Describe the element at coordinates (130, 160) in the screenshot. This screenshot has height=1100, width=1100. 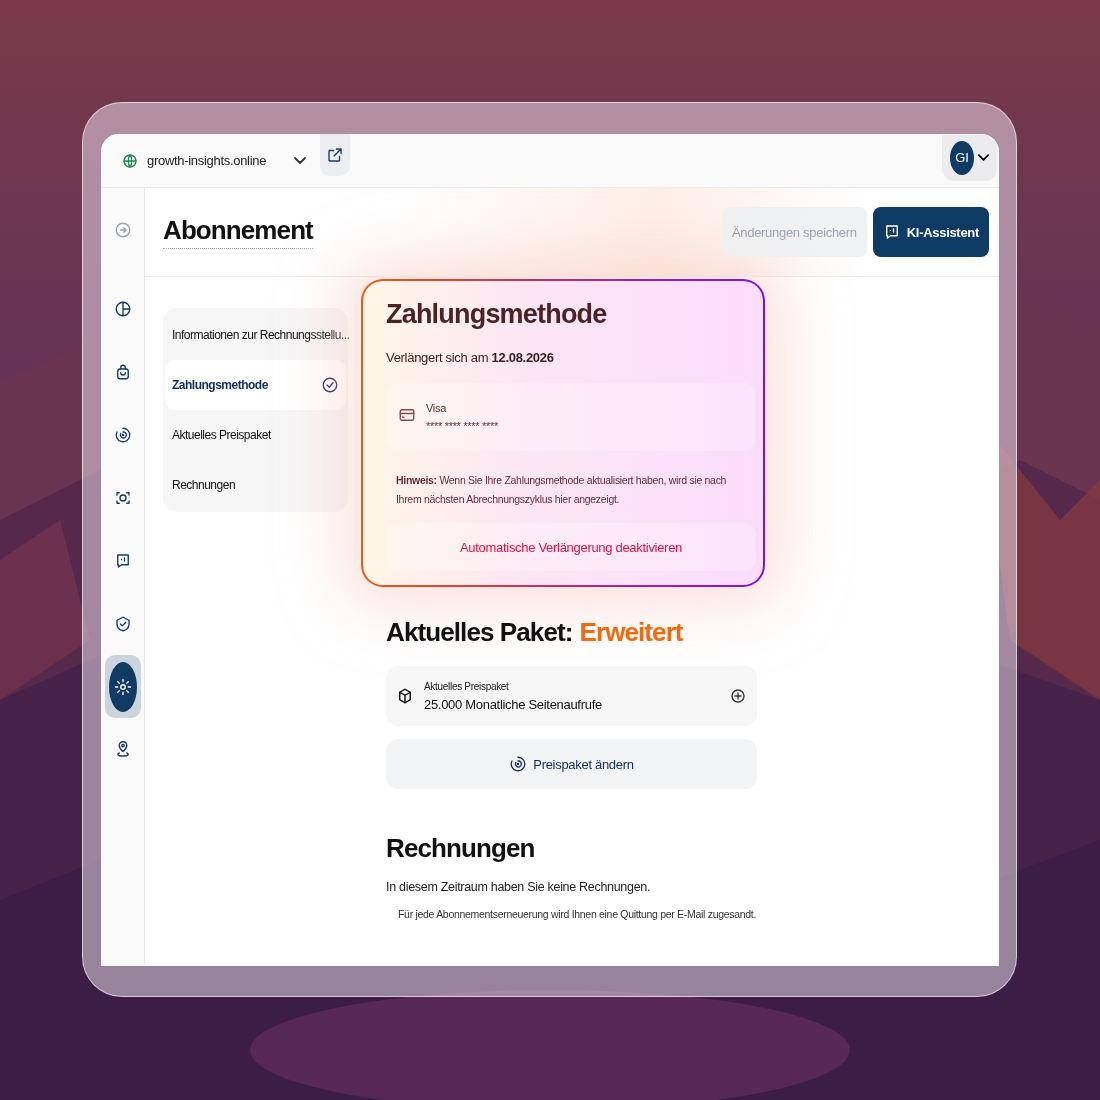
I see `globe-icon` at that location.